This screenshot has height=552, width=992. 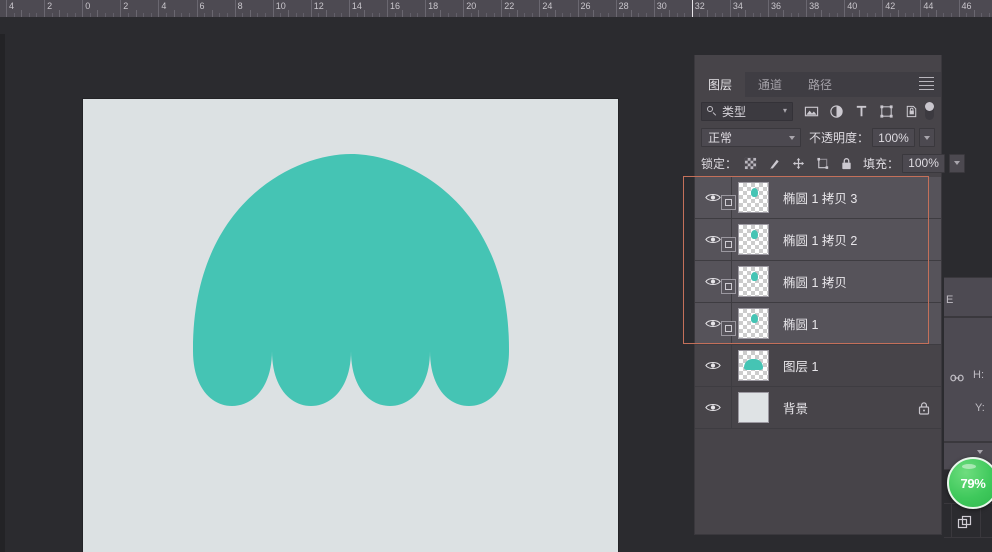 I want to click on duplicate-layer-icon, so click(x=965, y=523).